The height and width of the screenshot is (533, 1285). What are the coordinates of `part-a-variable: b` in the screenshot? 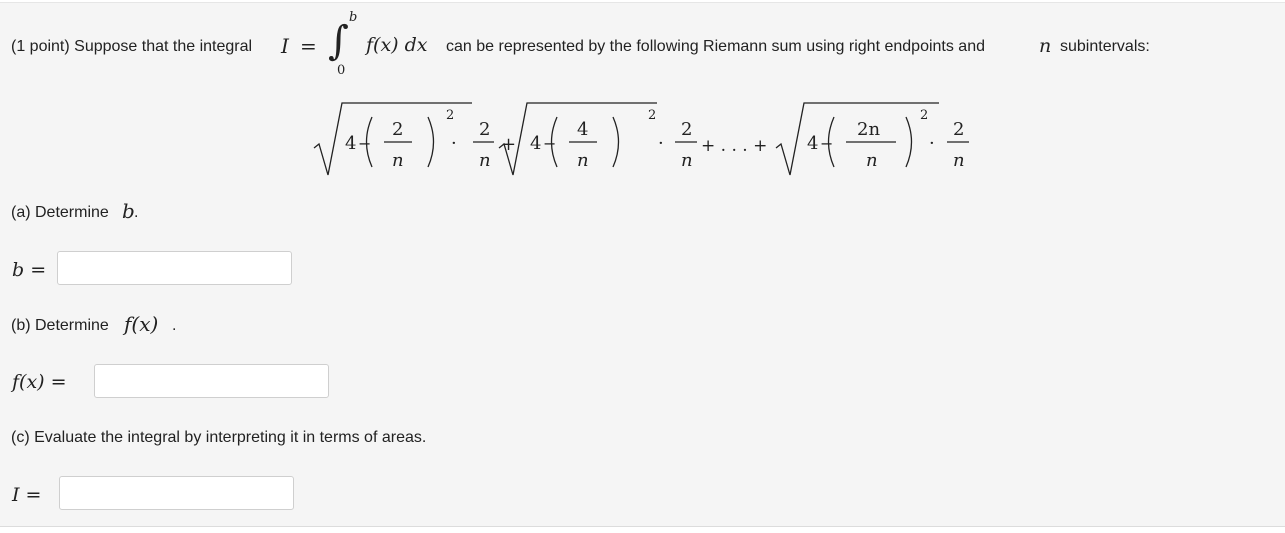 It's located at (128, 211).